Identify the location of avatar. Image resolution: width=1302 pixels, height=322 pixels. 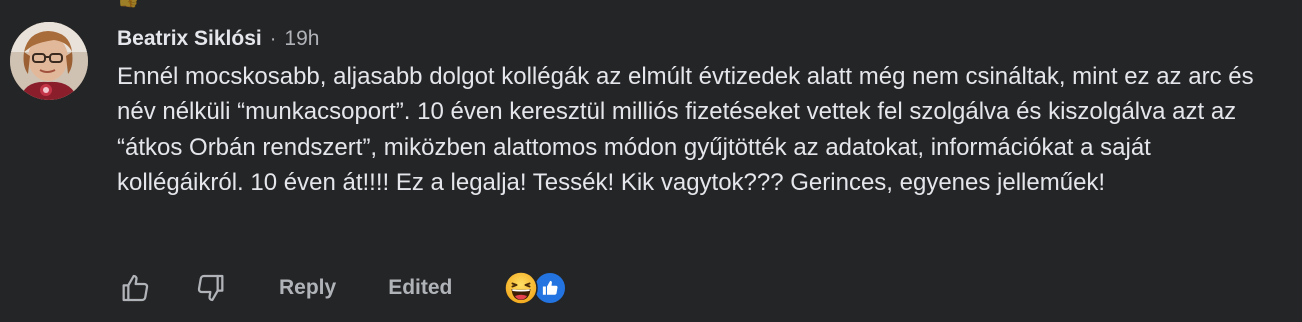
(49, 61).